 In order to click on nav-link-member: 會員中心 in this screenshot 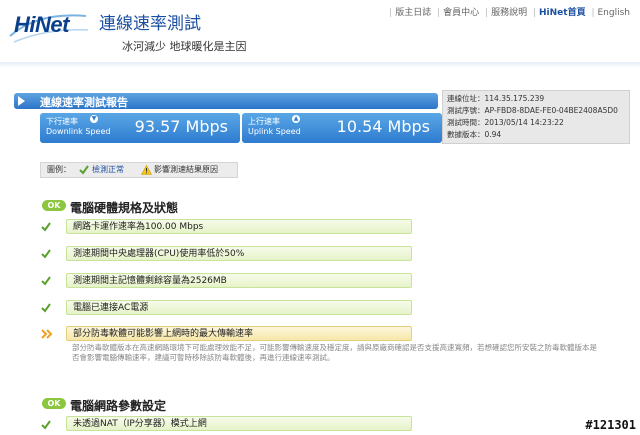, I will do `click(461, 13)`.